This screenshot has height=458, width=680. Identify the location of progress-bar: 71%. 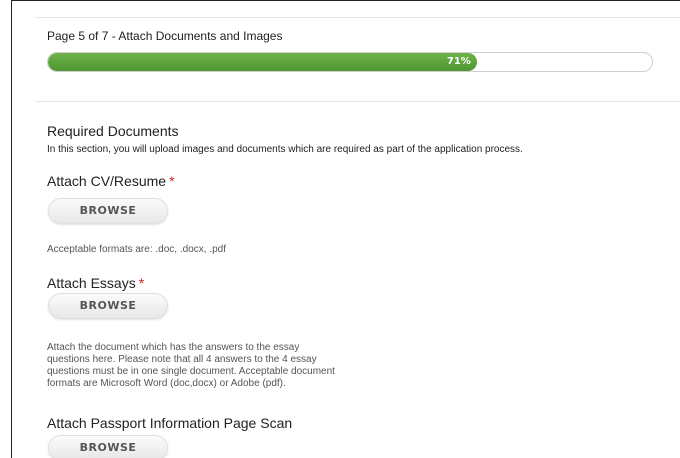
(350, 62).